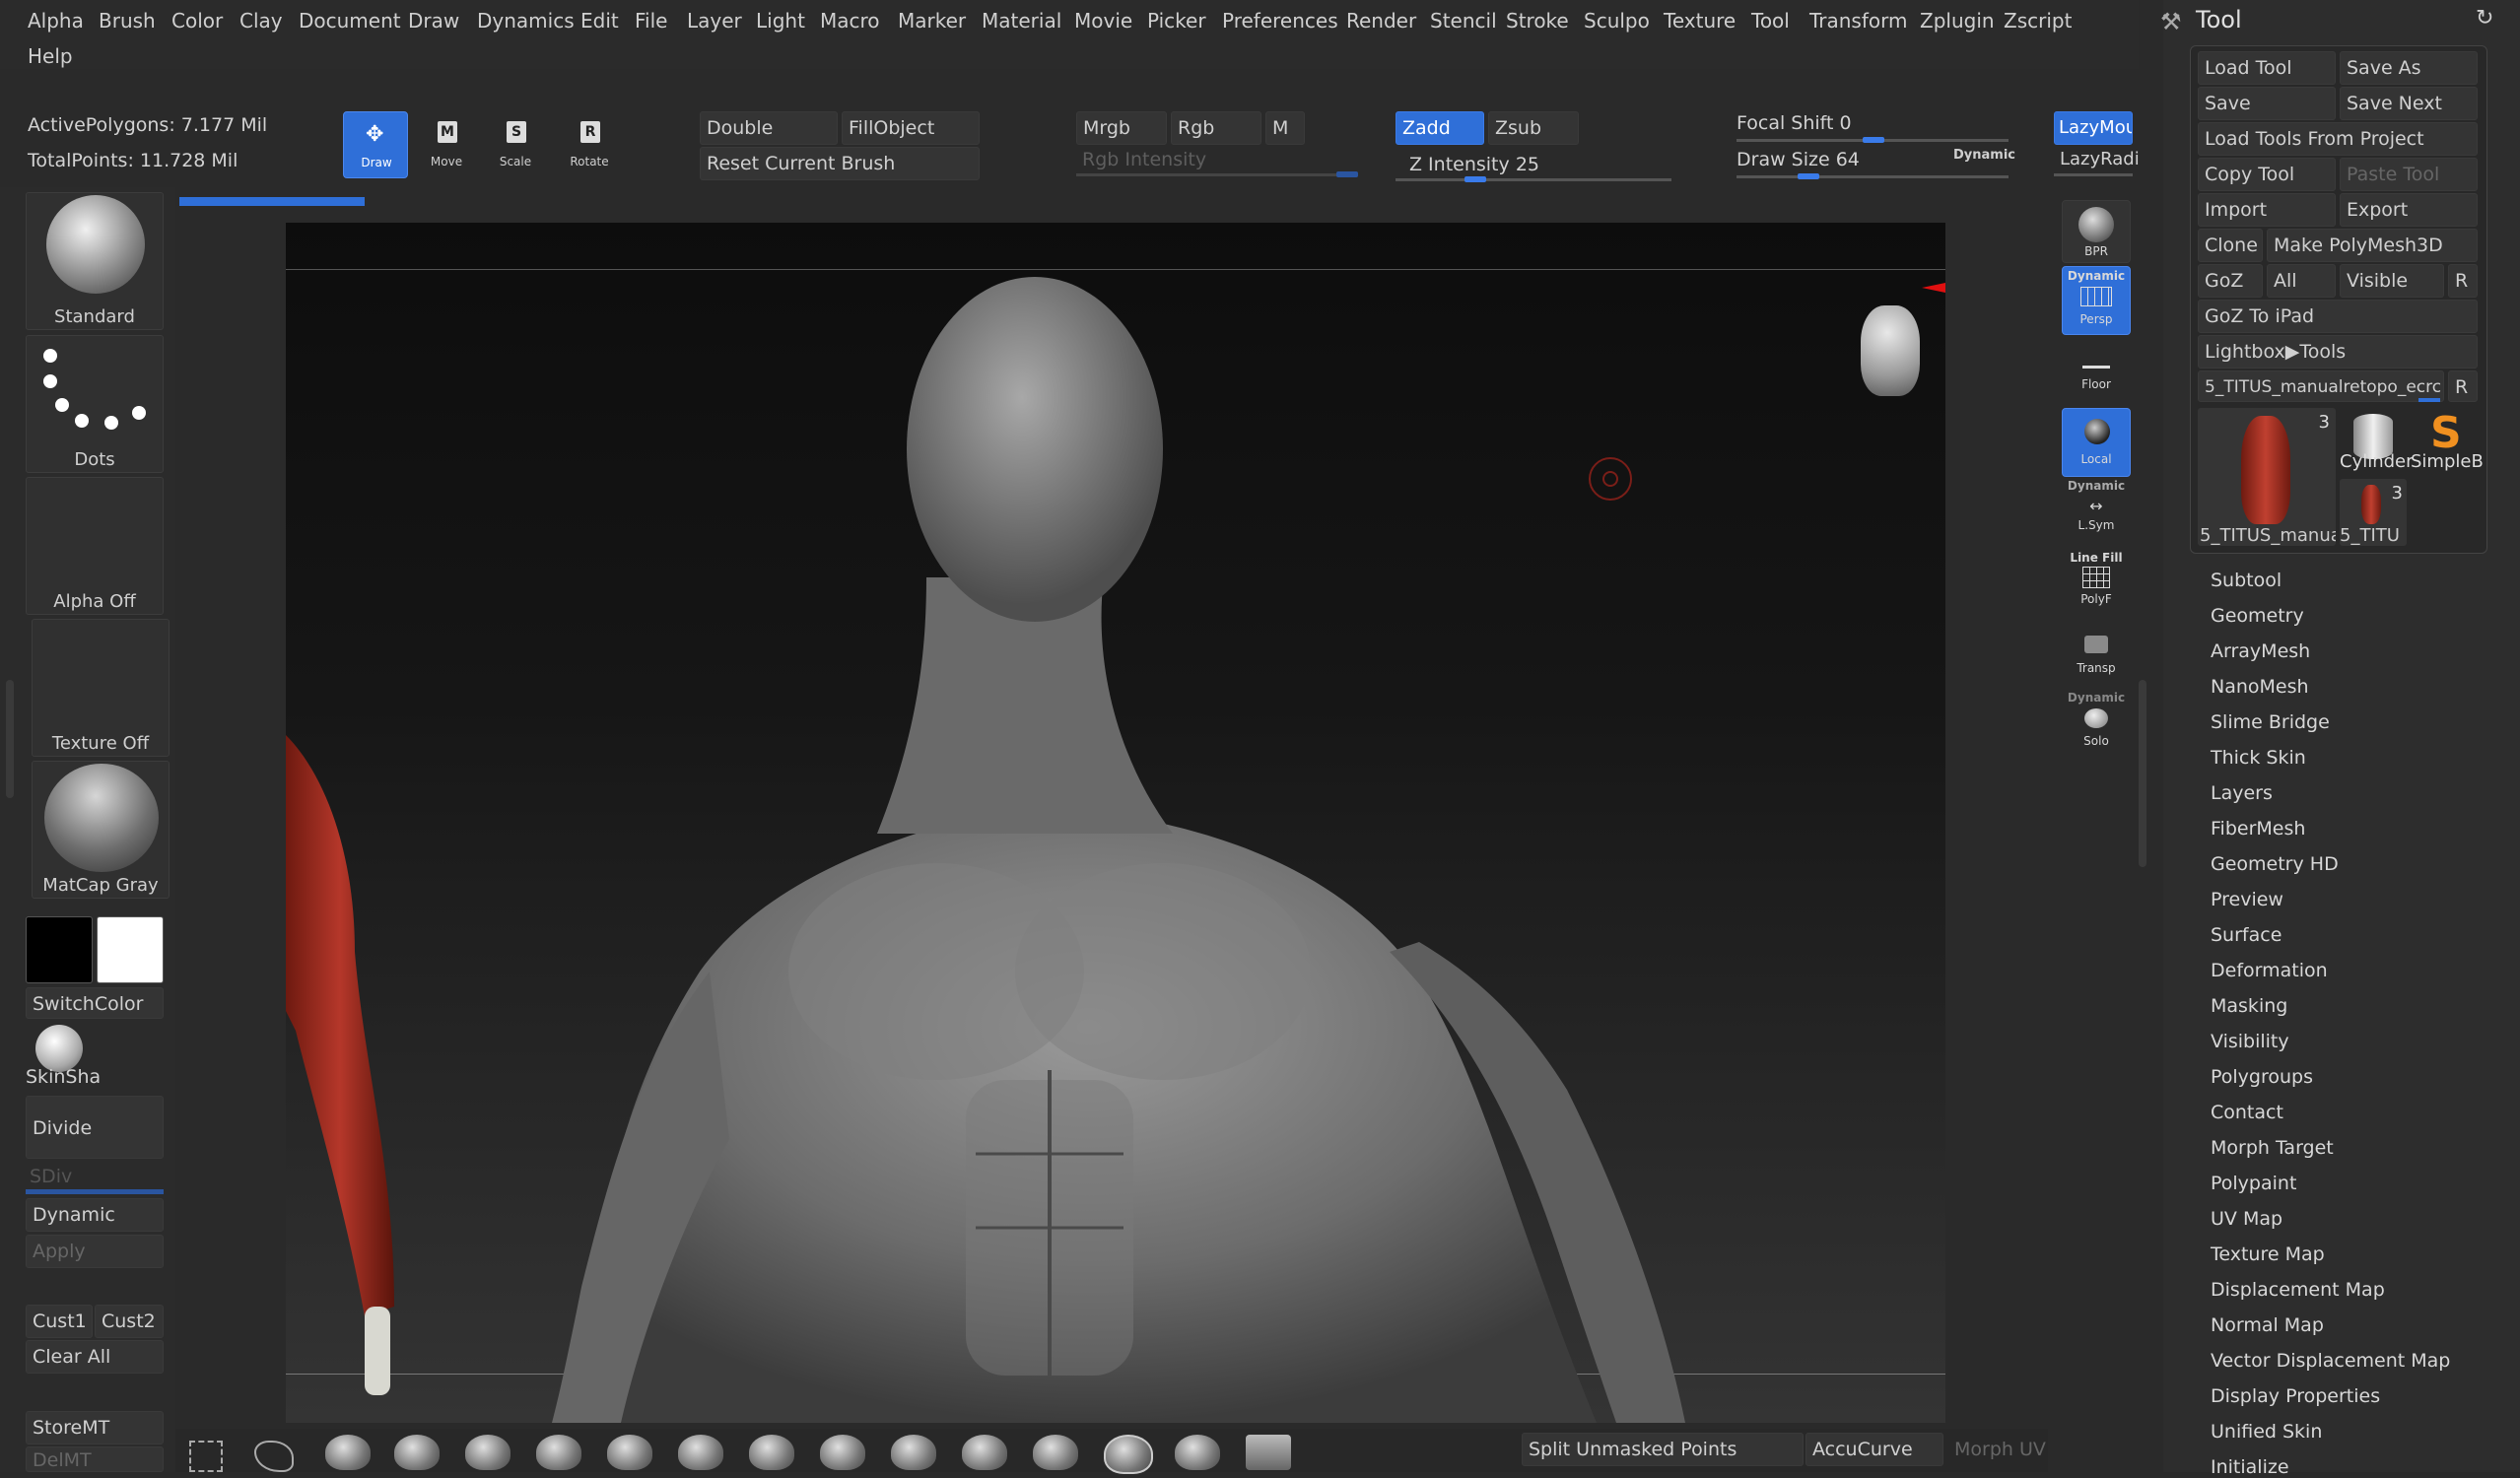 This screenshot has width=2520, height=1478. I want to click on tool-thumb-small: 3 5_TITU, so click(2373, 513).